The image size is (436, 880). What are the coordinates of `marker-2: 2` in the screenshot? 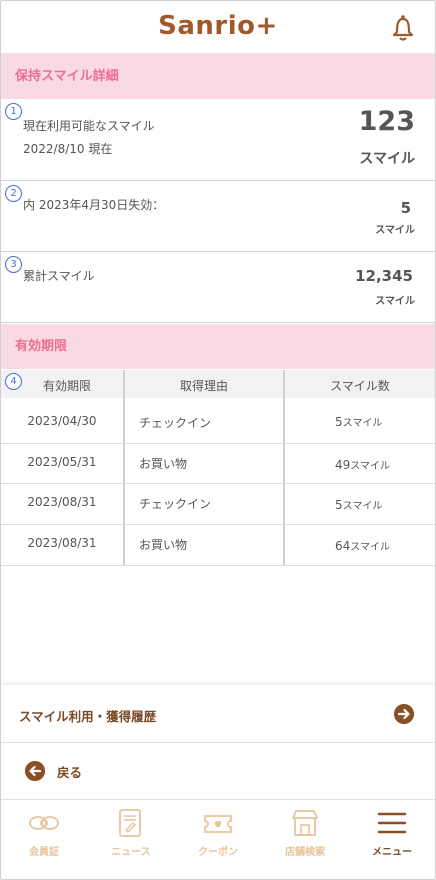 It's located at (13, 193).